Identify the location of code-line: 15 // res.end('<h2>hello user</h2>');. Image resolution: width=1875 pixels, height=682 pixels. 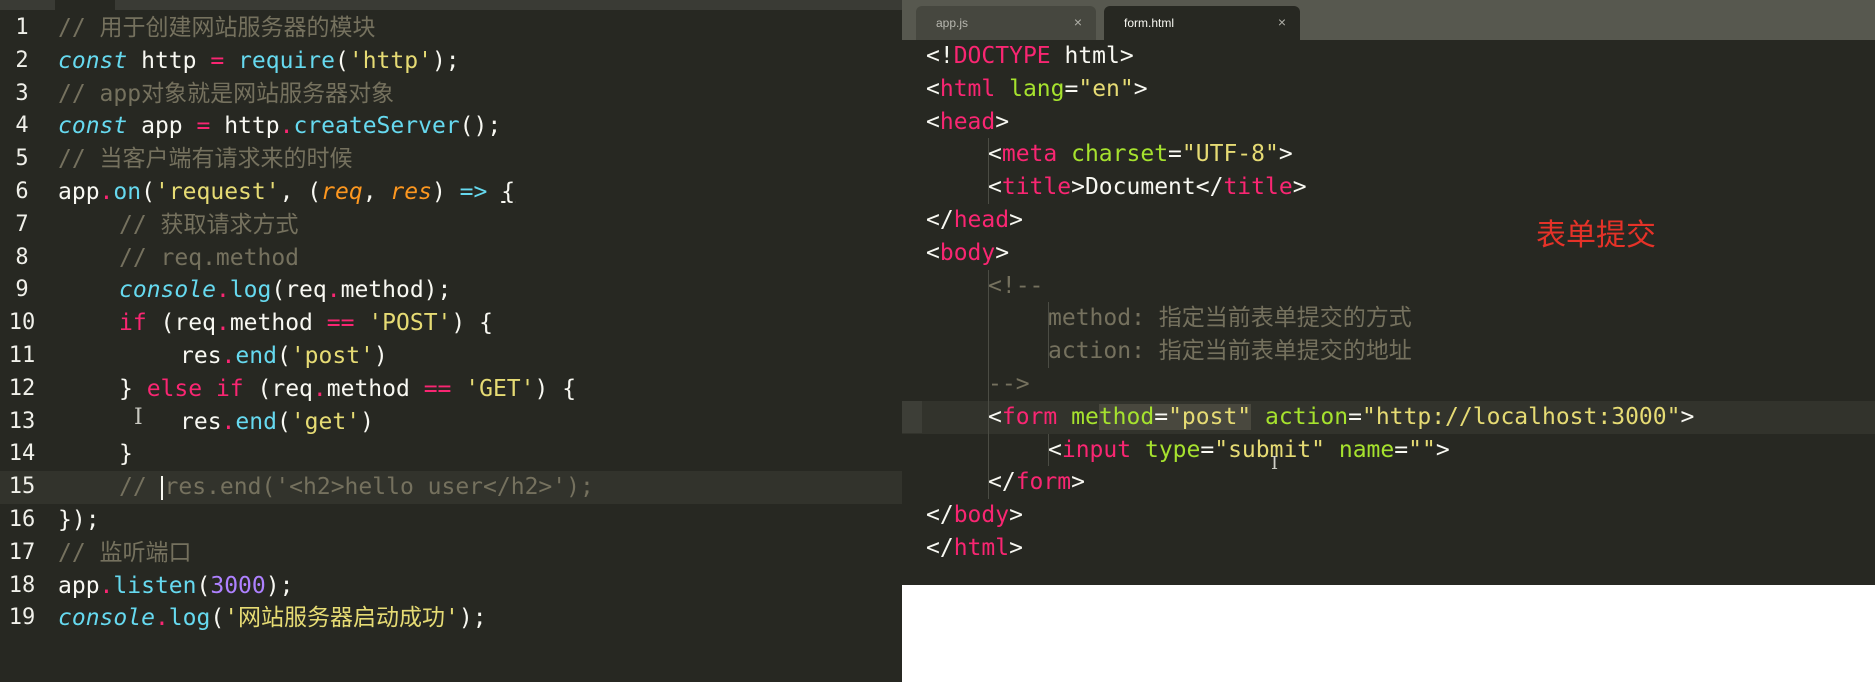
(451, 487).